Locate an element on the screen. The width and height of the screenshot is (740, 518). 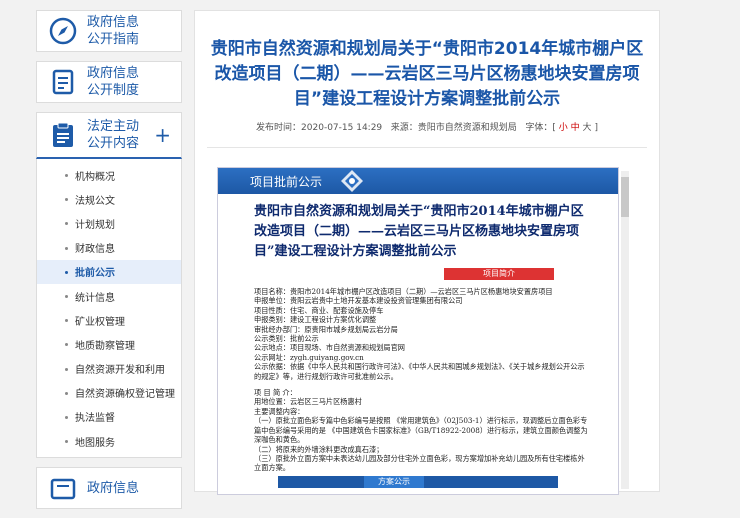
sub-nav-item: 机构概况 is located at coordinates (109, 175).